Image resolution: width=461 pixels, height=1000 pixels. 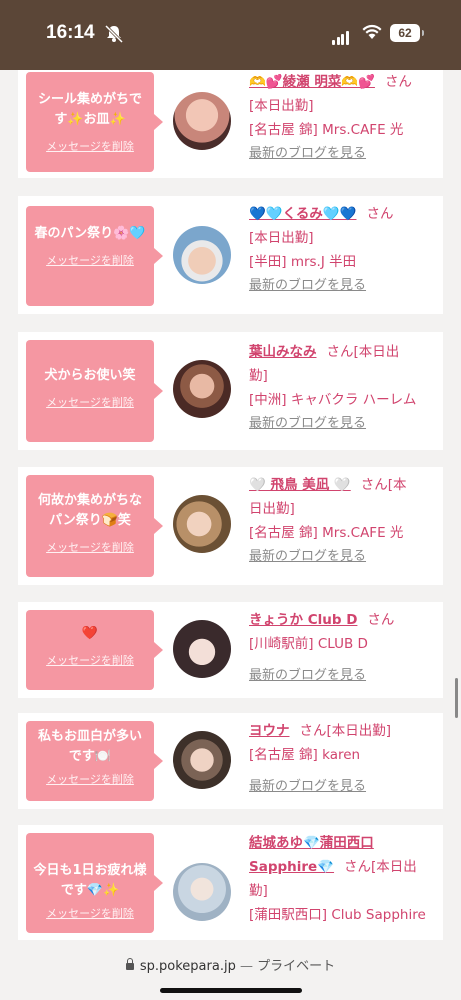 I want to click on cast-name-link: 💙🩵くるみ🩵💙, so click(x=302, y=214).